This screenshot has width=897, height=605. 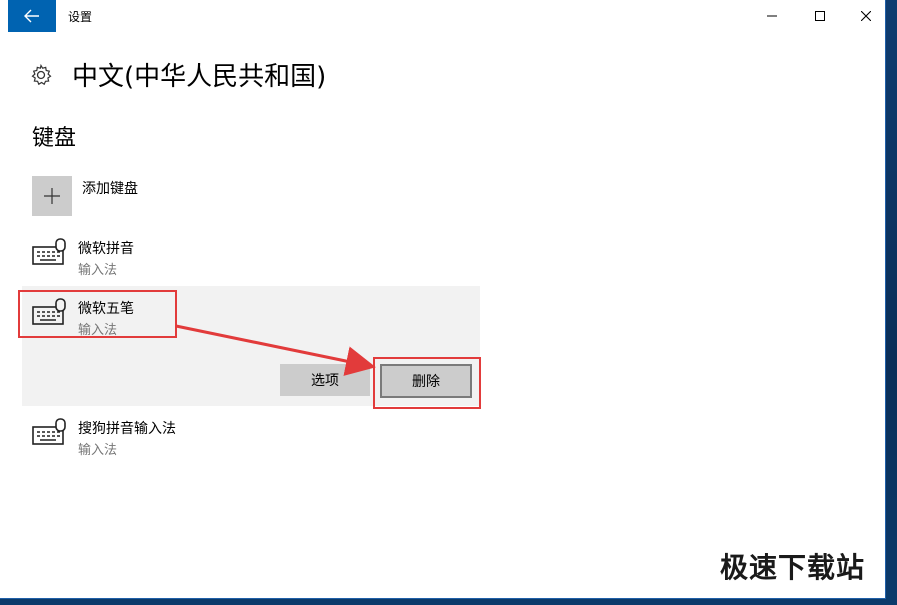 I want to click on minimize-button, so click(x=772, y=16).